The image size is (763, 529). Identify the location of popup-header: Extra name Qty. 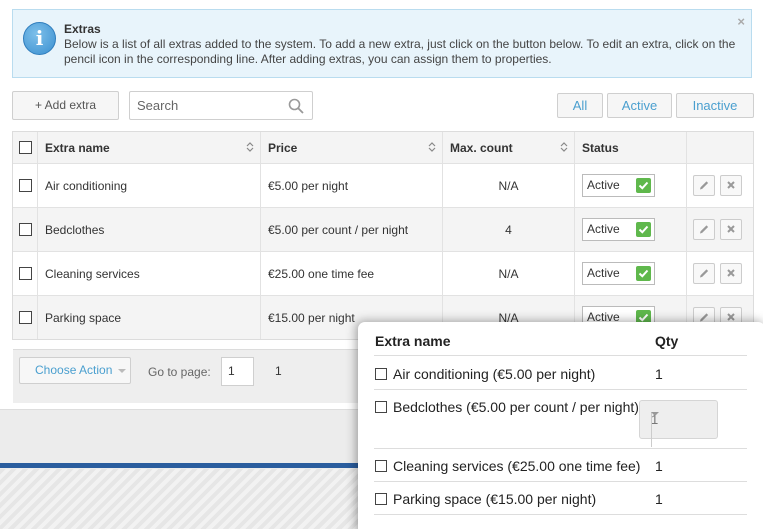
(560, 341).